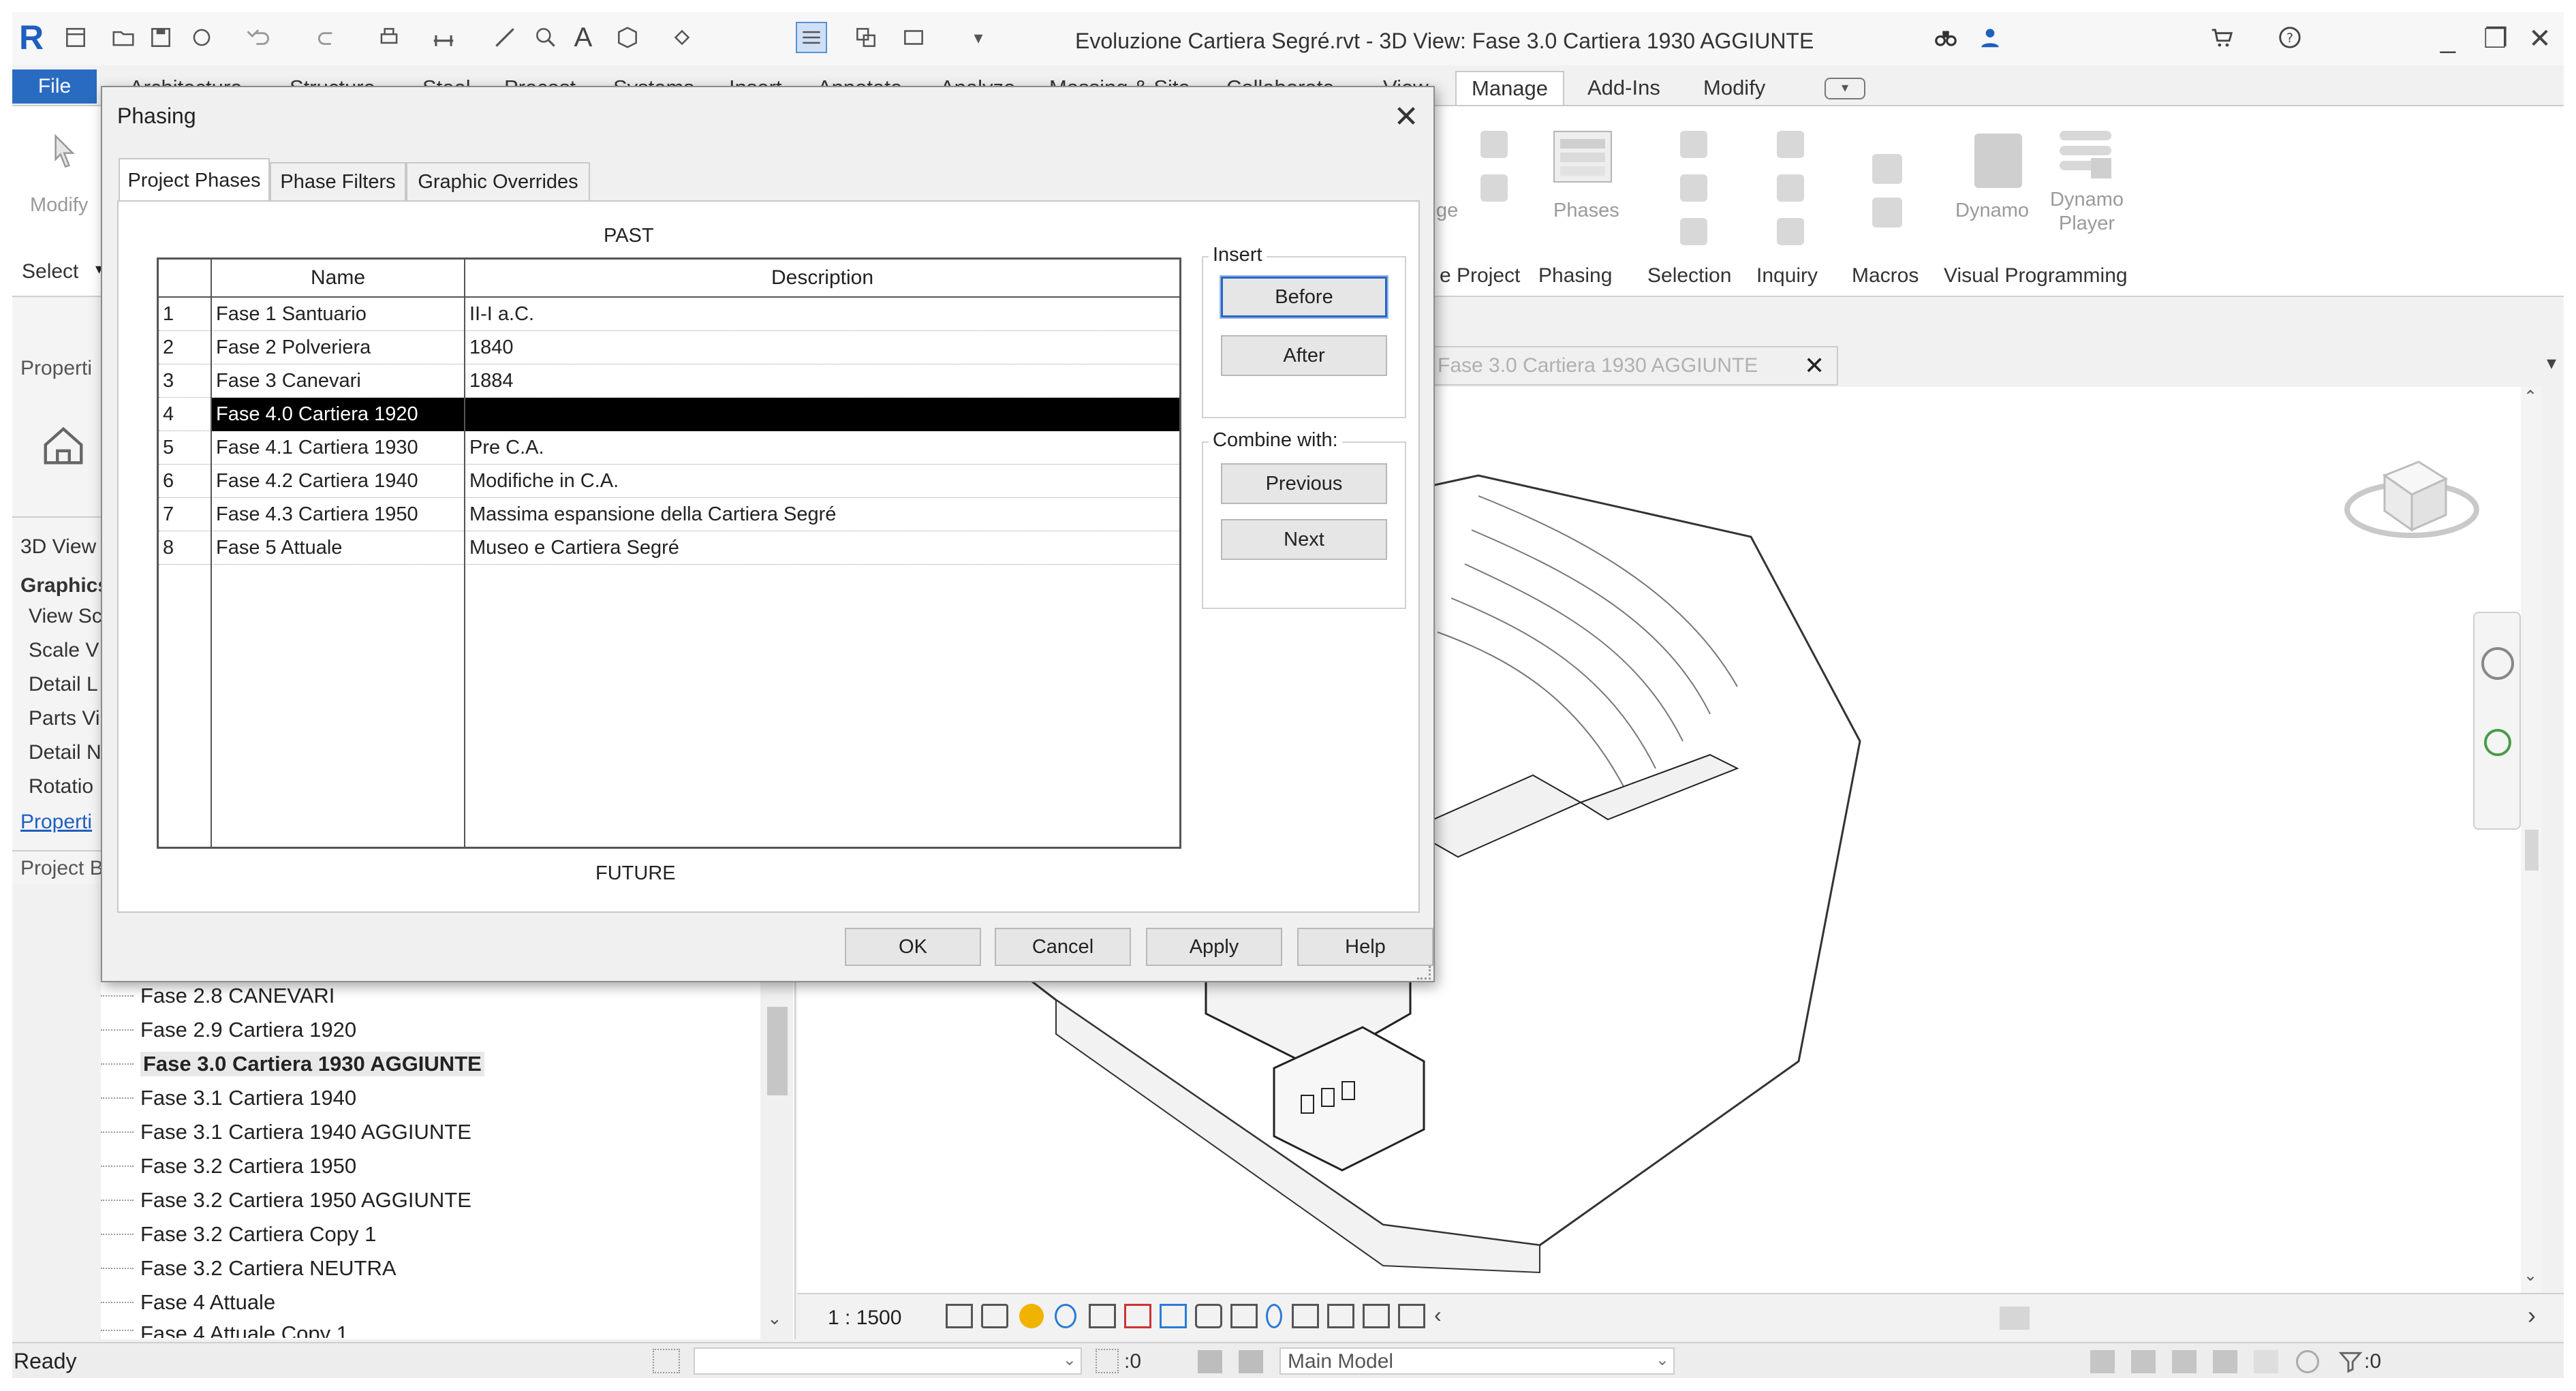 Image resolution: width=2576 pixels, height=1391 pixels. I want to click on undo-icon, so click(259, 37).